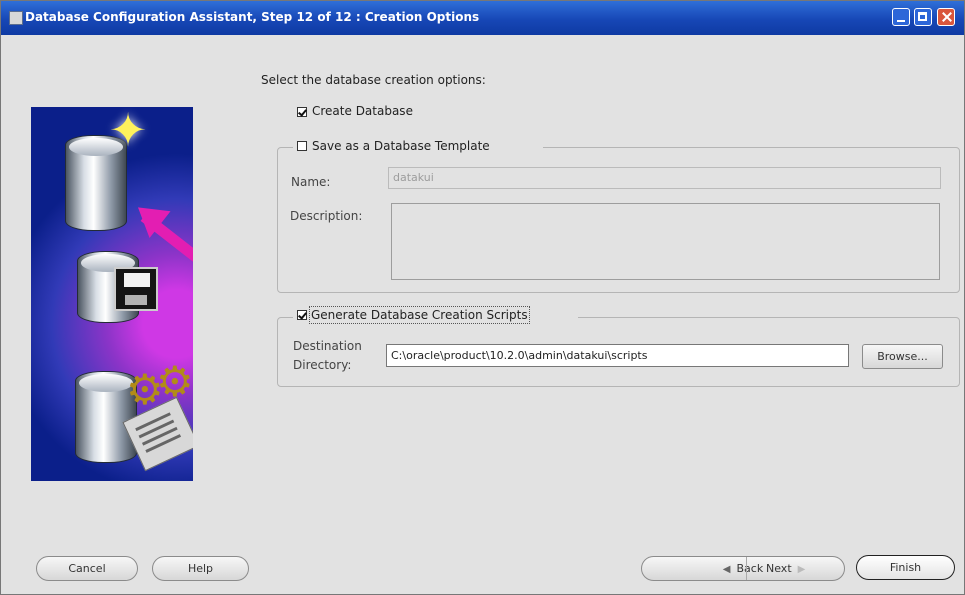  Describe the element at coordinates (136, 289) in the screenshot. I see `floppy-disk-icon` at that location.